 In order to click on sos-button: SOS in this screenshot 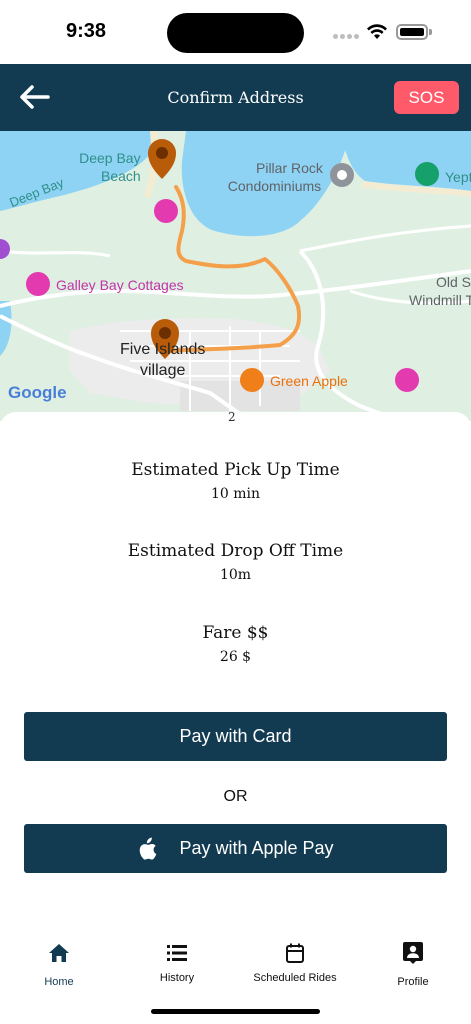, I will do `click(426, 97)`.